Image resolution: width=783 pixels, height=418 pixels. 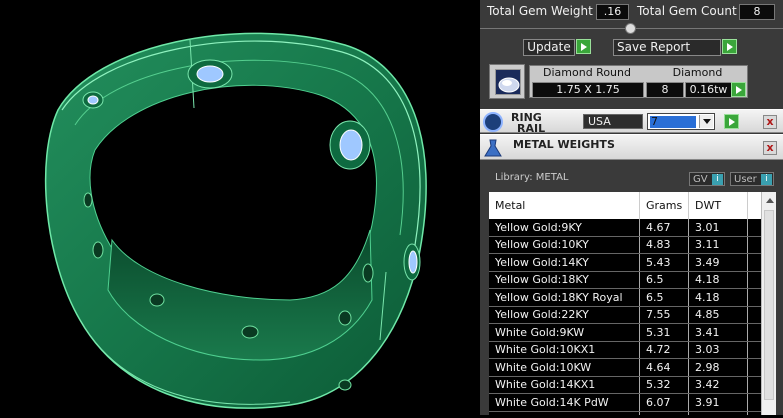 I want to click on save-report-button: Save Report, so click(x=667, y=47).